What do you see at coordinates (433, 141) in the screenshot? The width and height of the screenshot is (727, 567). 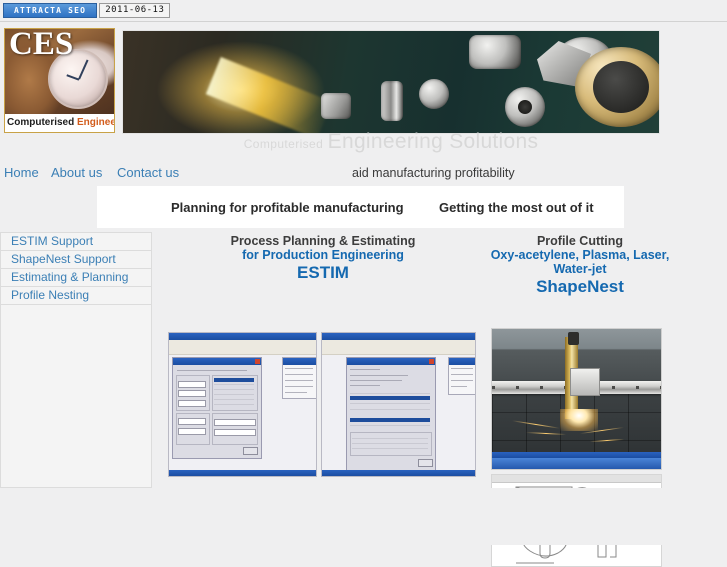 I see `banner-tagline-large: Engineering Solutions` at bounding box center [433, 141].